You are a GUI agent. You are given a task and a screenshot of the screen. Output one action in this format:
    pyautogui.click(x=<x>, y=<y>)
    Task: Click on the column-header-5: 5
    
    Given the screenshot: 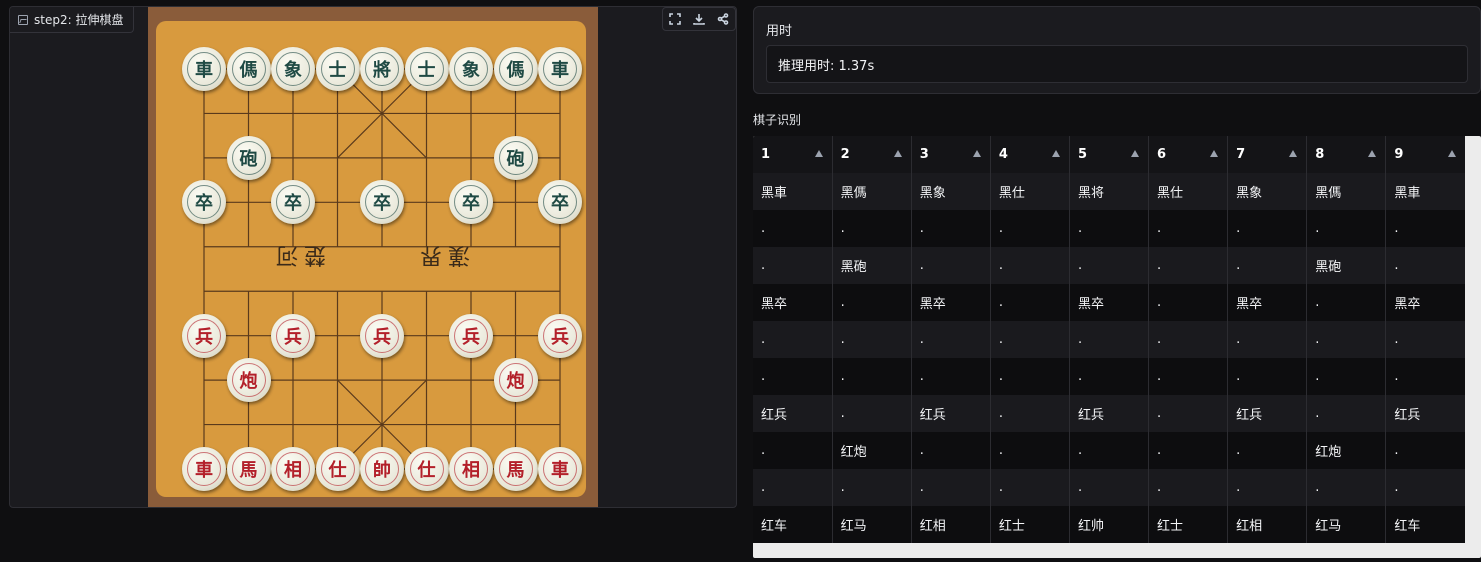 What is the action you would take?
    pyautogui.click(x=1109, y=154)
    